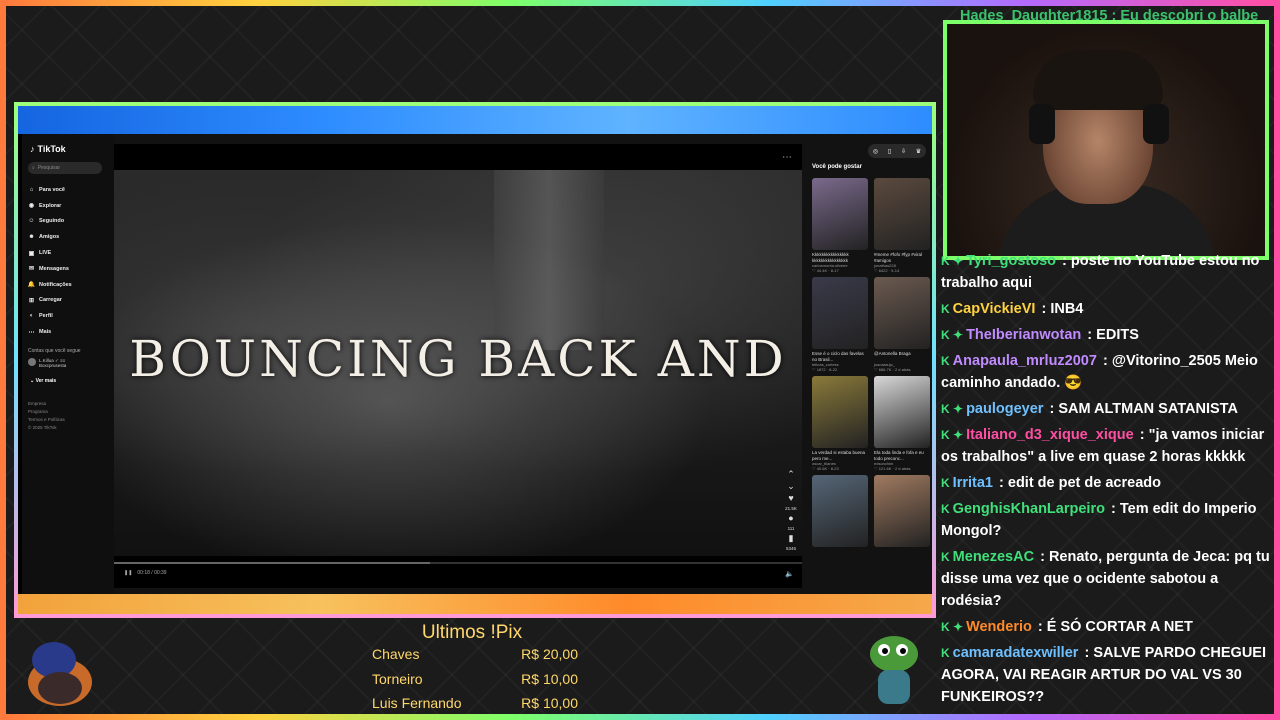 The image size is (1280, 720). I want to click on sidebar-item-compass: ◉ Explorar, so click(70, 206).